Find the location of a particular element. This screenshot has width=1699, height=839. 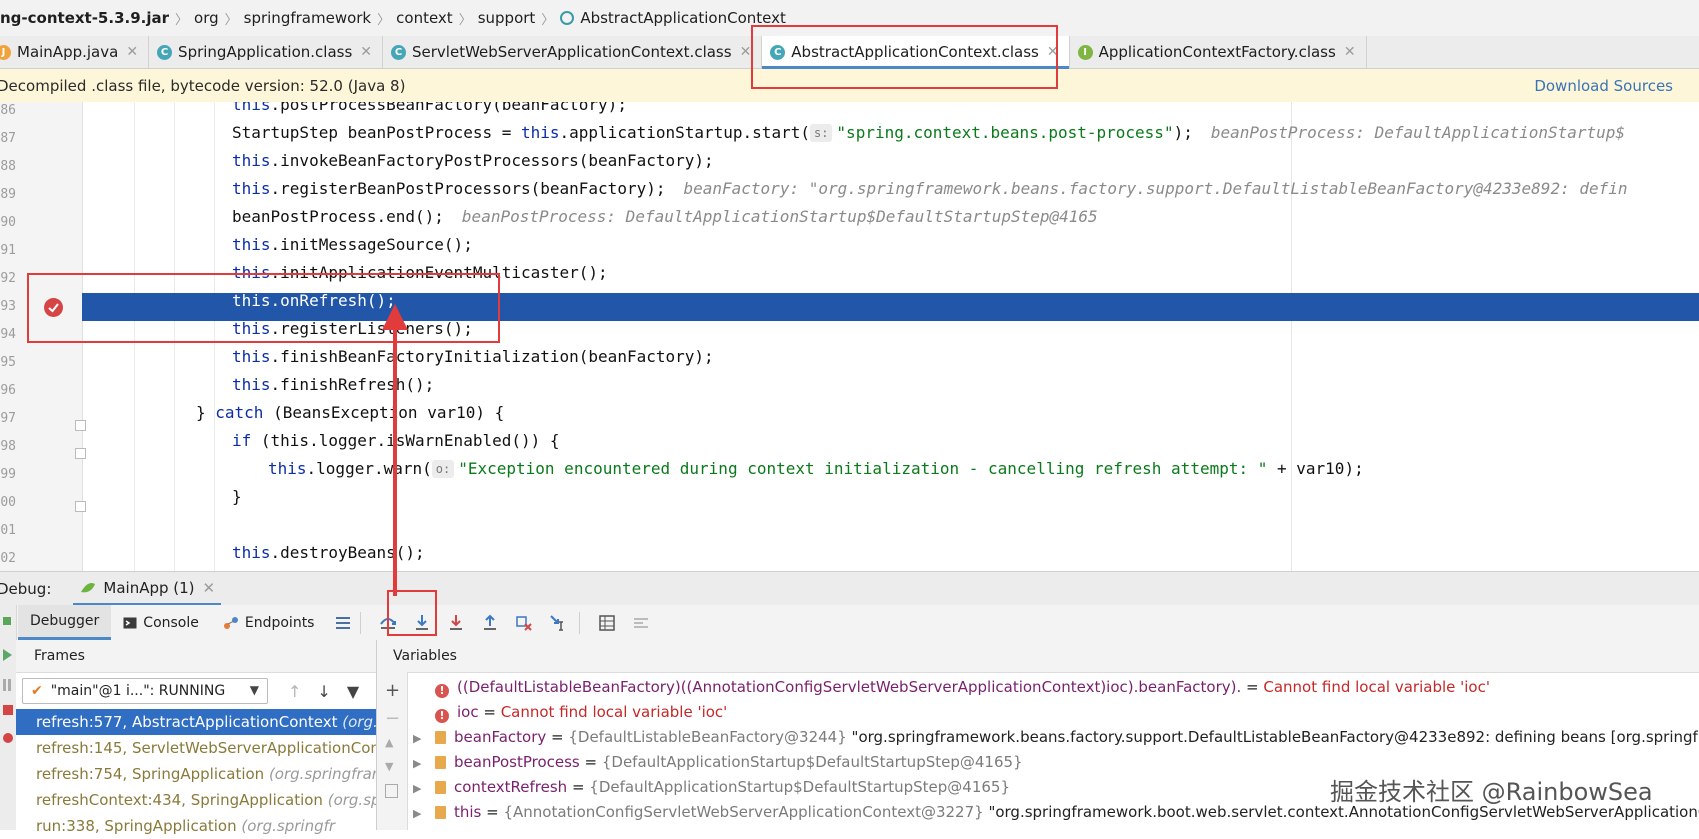

console-icon is located at coordinates (130, 622).